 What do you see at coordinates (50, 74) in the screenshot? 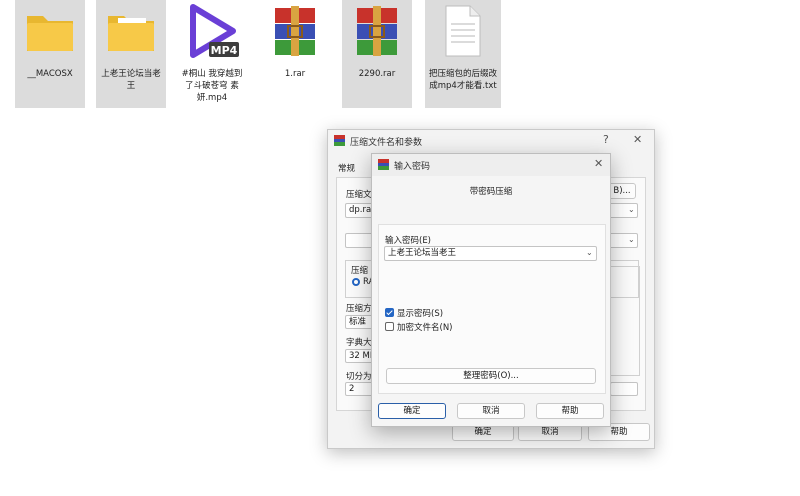
I see `desktop-icon-label: __MACOSX` at bounding box center [50, 74].